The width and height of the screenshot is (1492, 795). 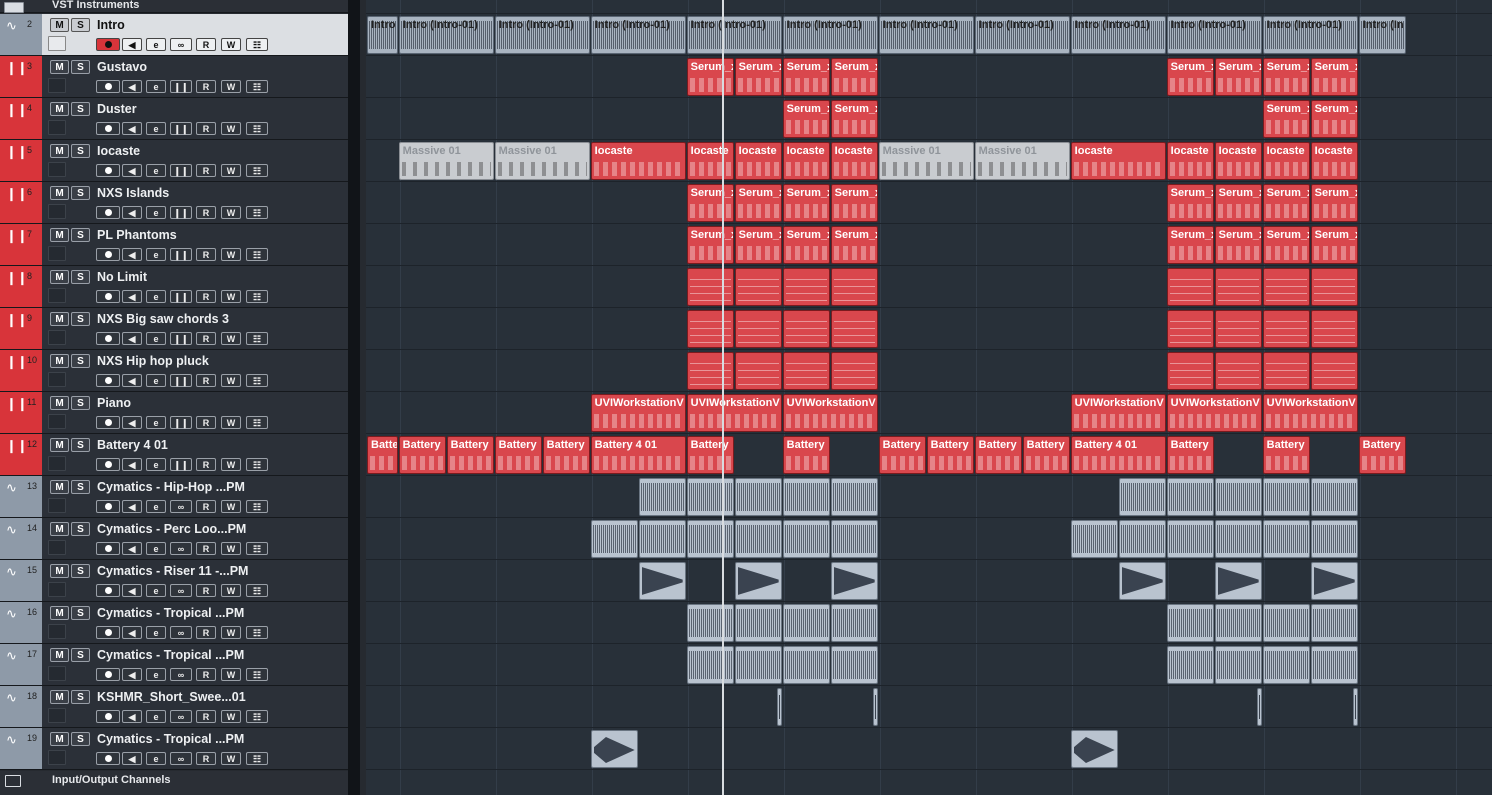 I want to click on track-color-strip: ∿ 17, so click(x=21, y=664).